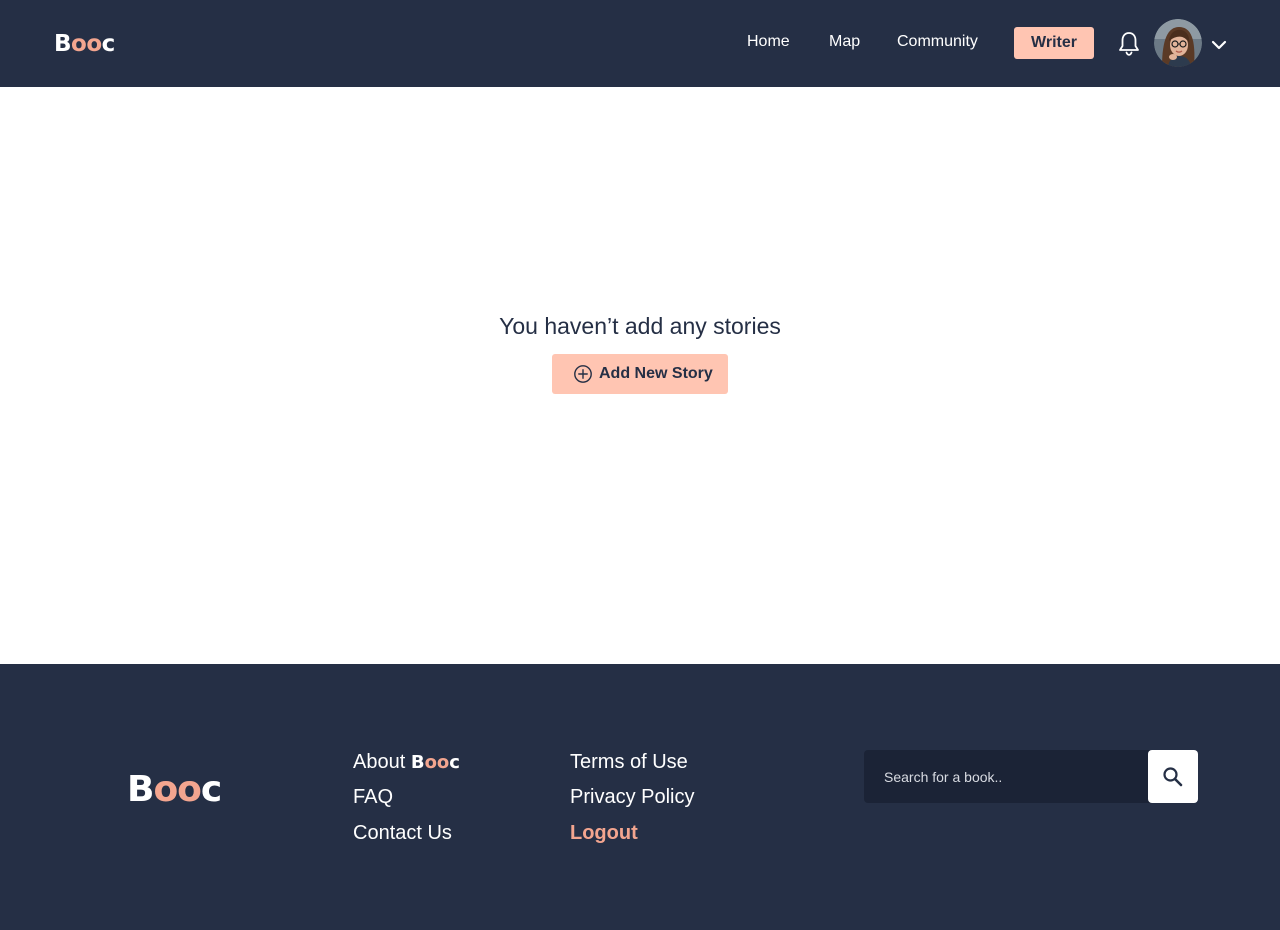  I want to click on nav-map-link: Map, so click(844, 42).